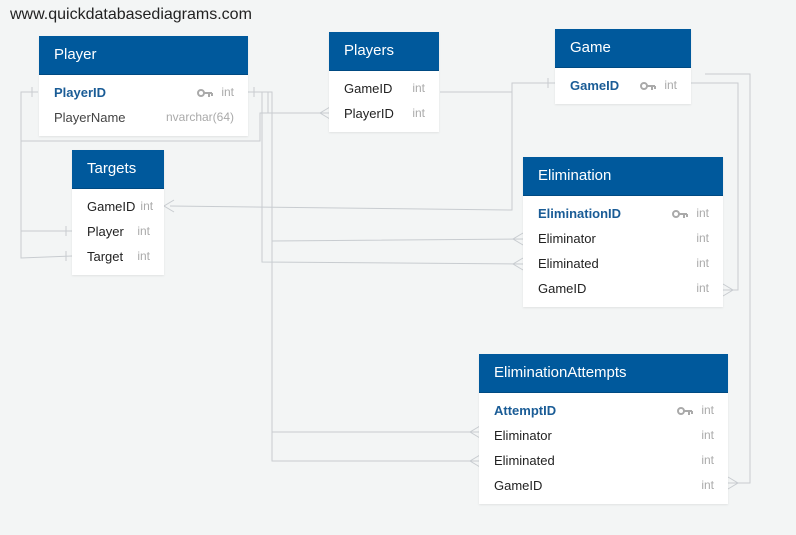  I want to click on field-row: PlayerName nvarchar(64), so click(143, 117).